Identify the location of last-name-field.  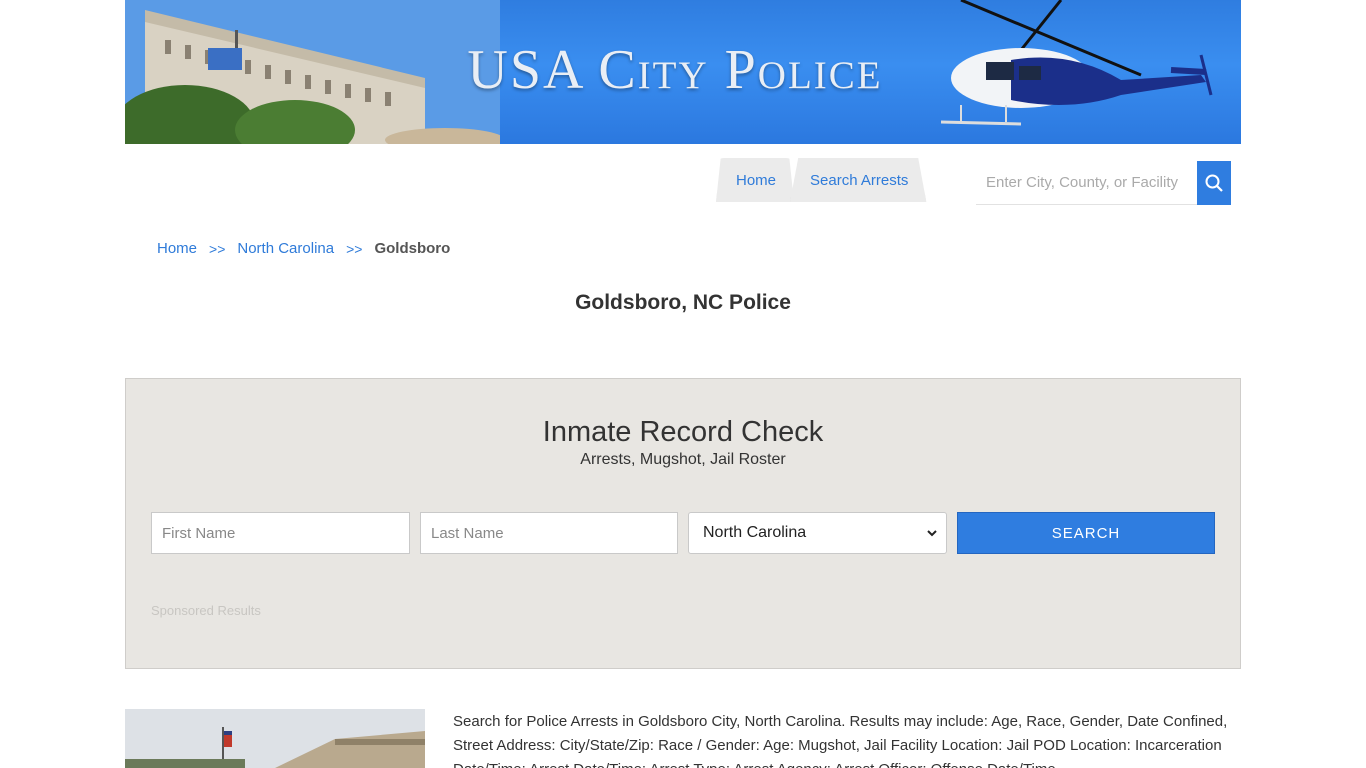
(549, 533).